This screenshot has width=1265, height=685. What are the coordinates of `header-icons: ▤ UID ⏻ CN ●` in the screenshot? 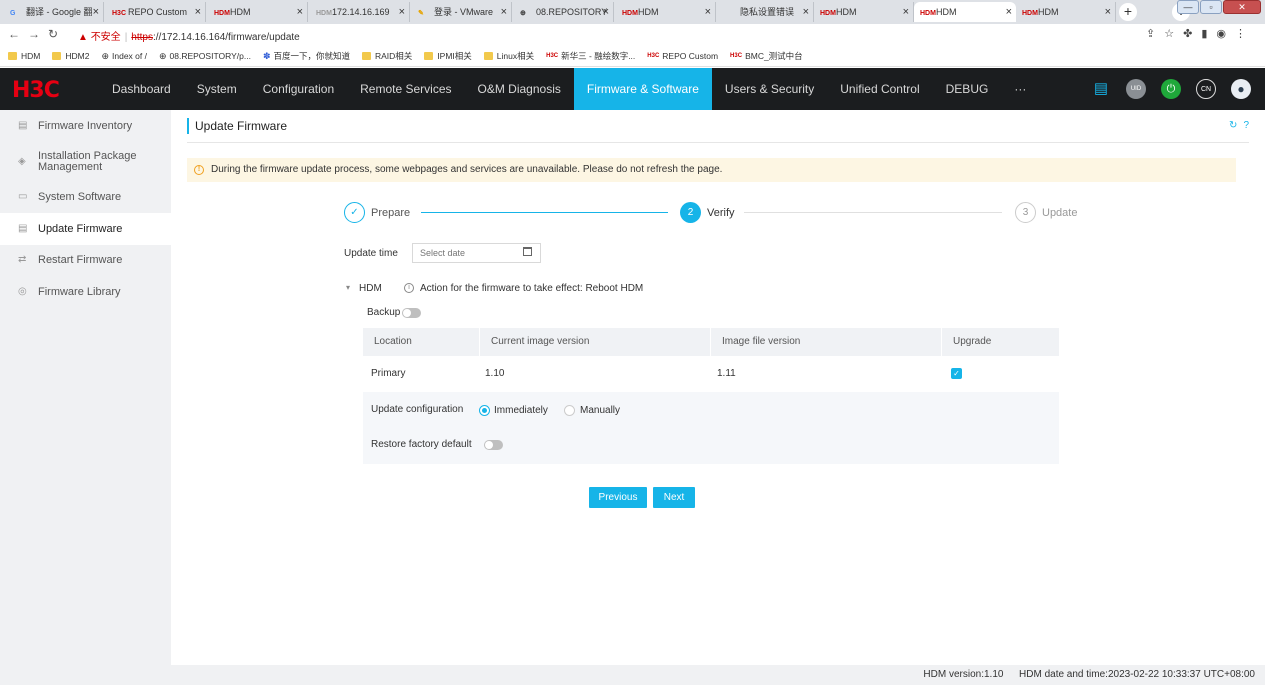 It's located at (1163, 89).